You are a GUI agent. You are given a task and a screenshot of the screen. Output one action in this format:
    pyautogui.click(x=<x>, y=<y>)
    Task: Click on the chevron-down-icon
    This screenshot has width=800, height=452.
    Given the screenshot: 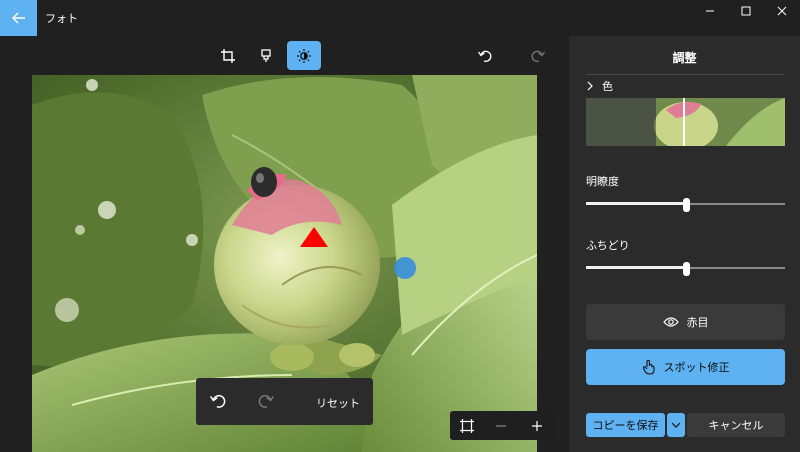 What is the action you would take?
    pyautogui.click(x=676, y=425)
    